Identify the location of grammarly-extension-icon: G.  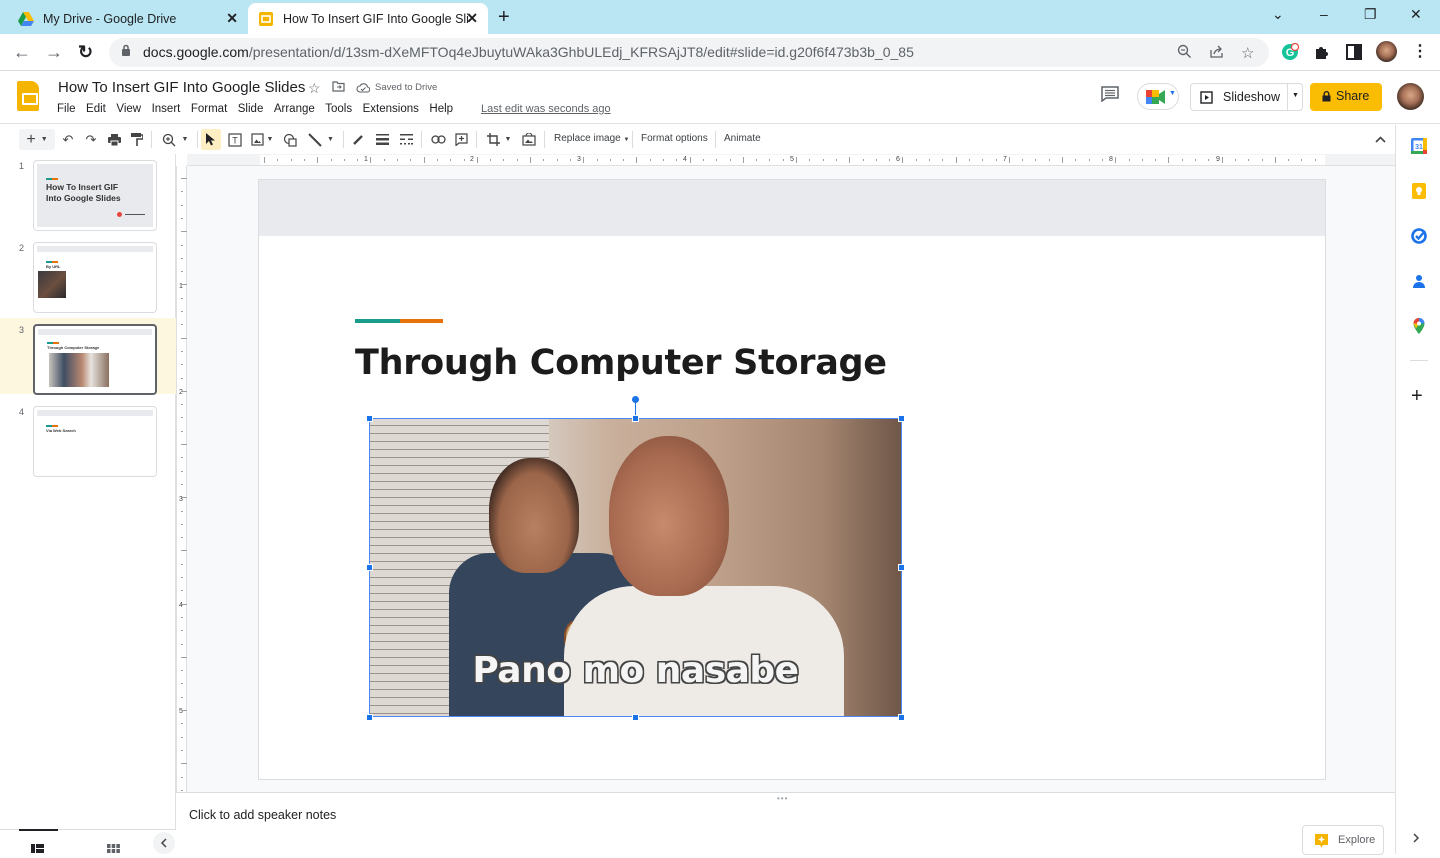
(1290, 51).